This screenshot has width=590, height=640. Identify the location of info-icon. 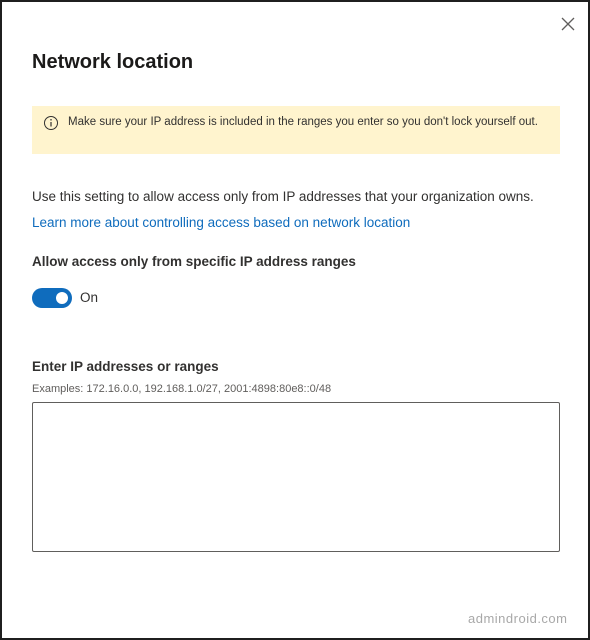
(51, 123).